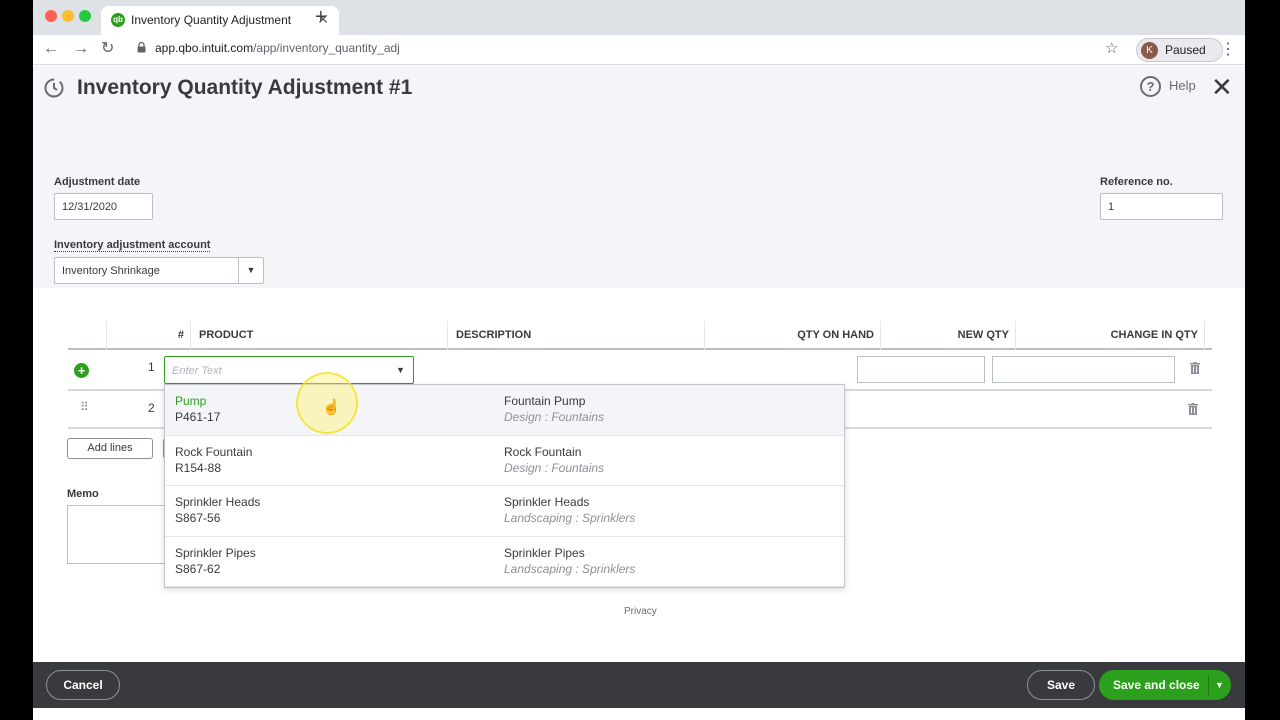 This screenshot has height=720, width=1280. I want to click on bookmark-star-icon: ☆, so click(1111, 48).